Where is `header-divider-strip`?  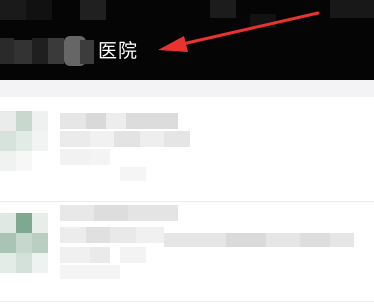 header-divider-strip is located at coordinates (187, 88).